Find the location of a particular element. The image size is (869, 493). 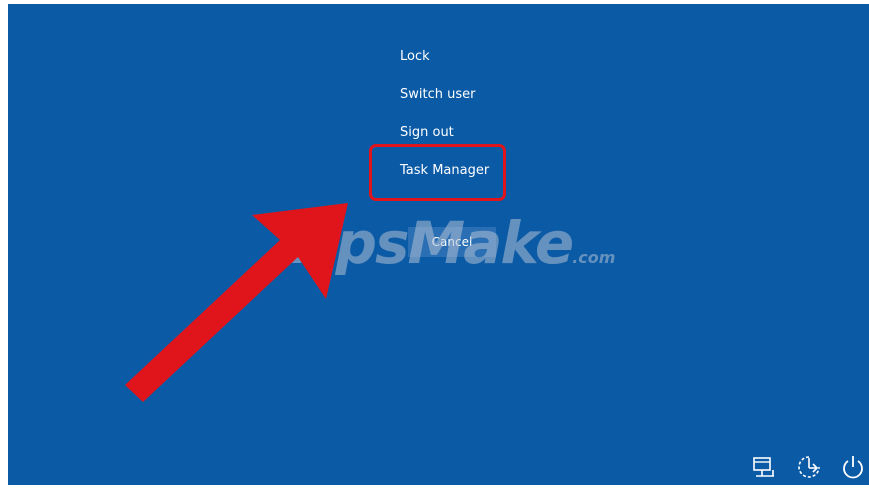

menu-item-sign-out: Sign out is located at coordinates (427, 133).